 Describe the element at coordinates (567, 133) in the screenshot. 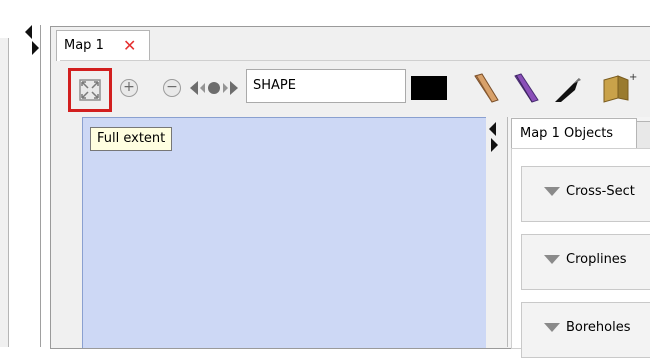

I see `tab-label: Map 1 Objects` at that location.